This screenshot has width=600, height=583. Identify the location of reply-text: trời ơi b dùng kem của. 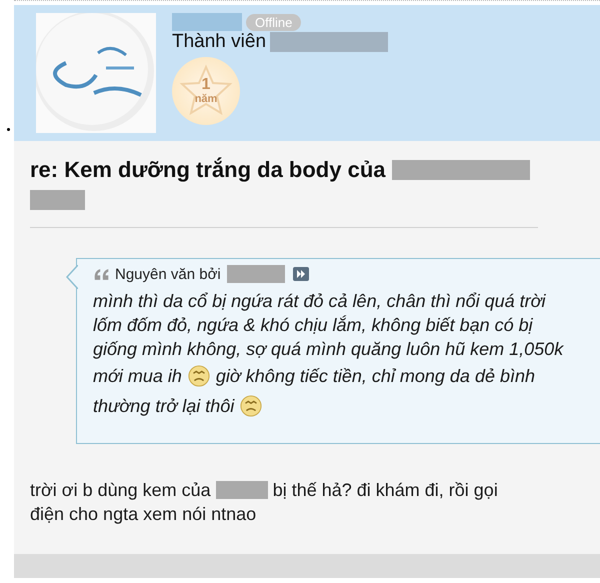
(120, 490).